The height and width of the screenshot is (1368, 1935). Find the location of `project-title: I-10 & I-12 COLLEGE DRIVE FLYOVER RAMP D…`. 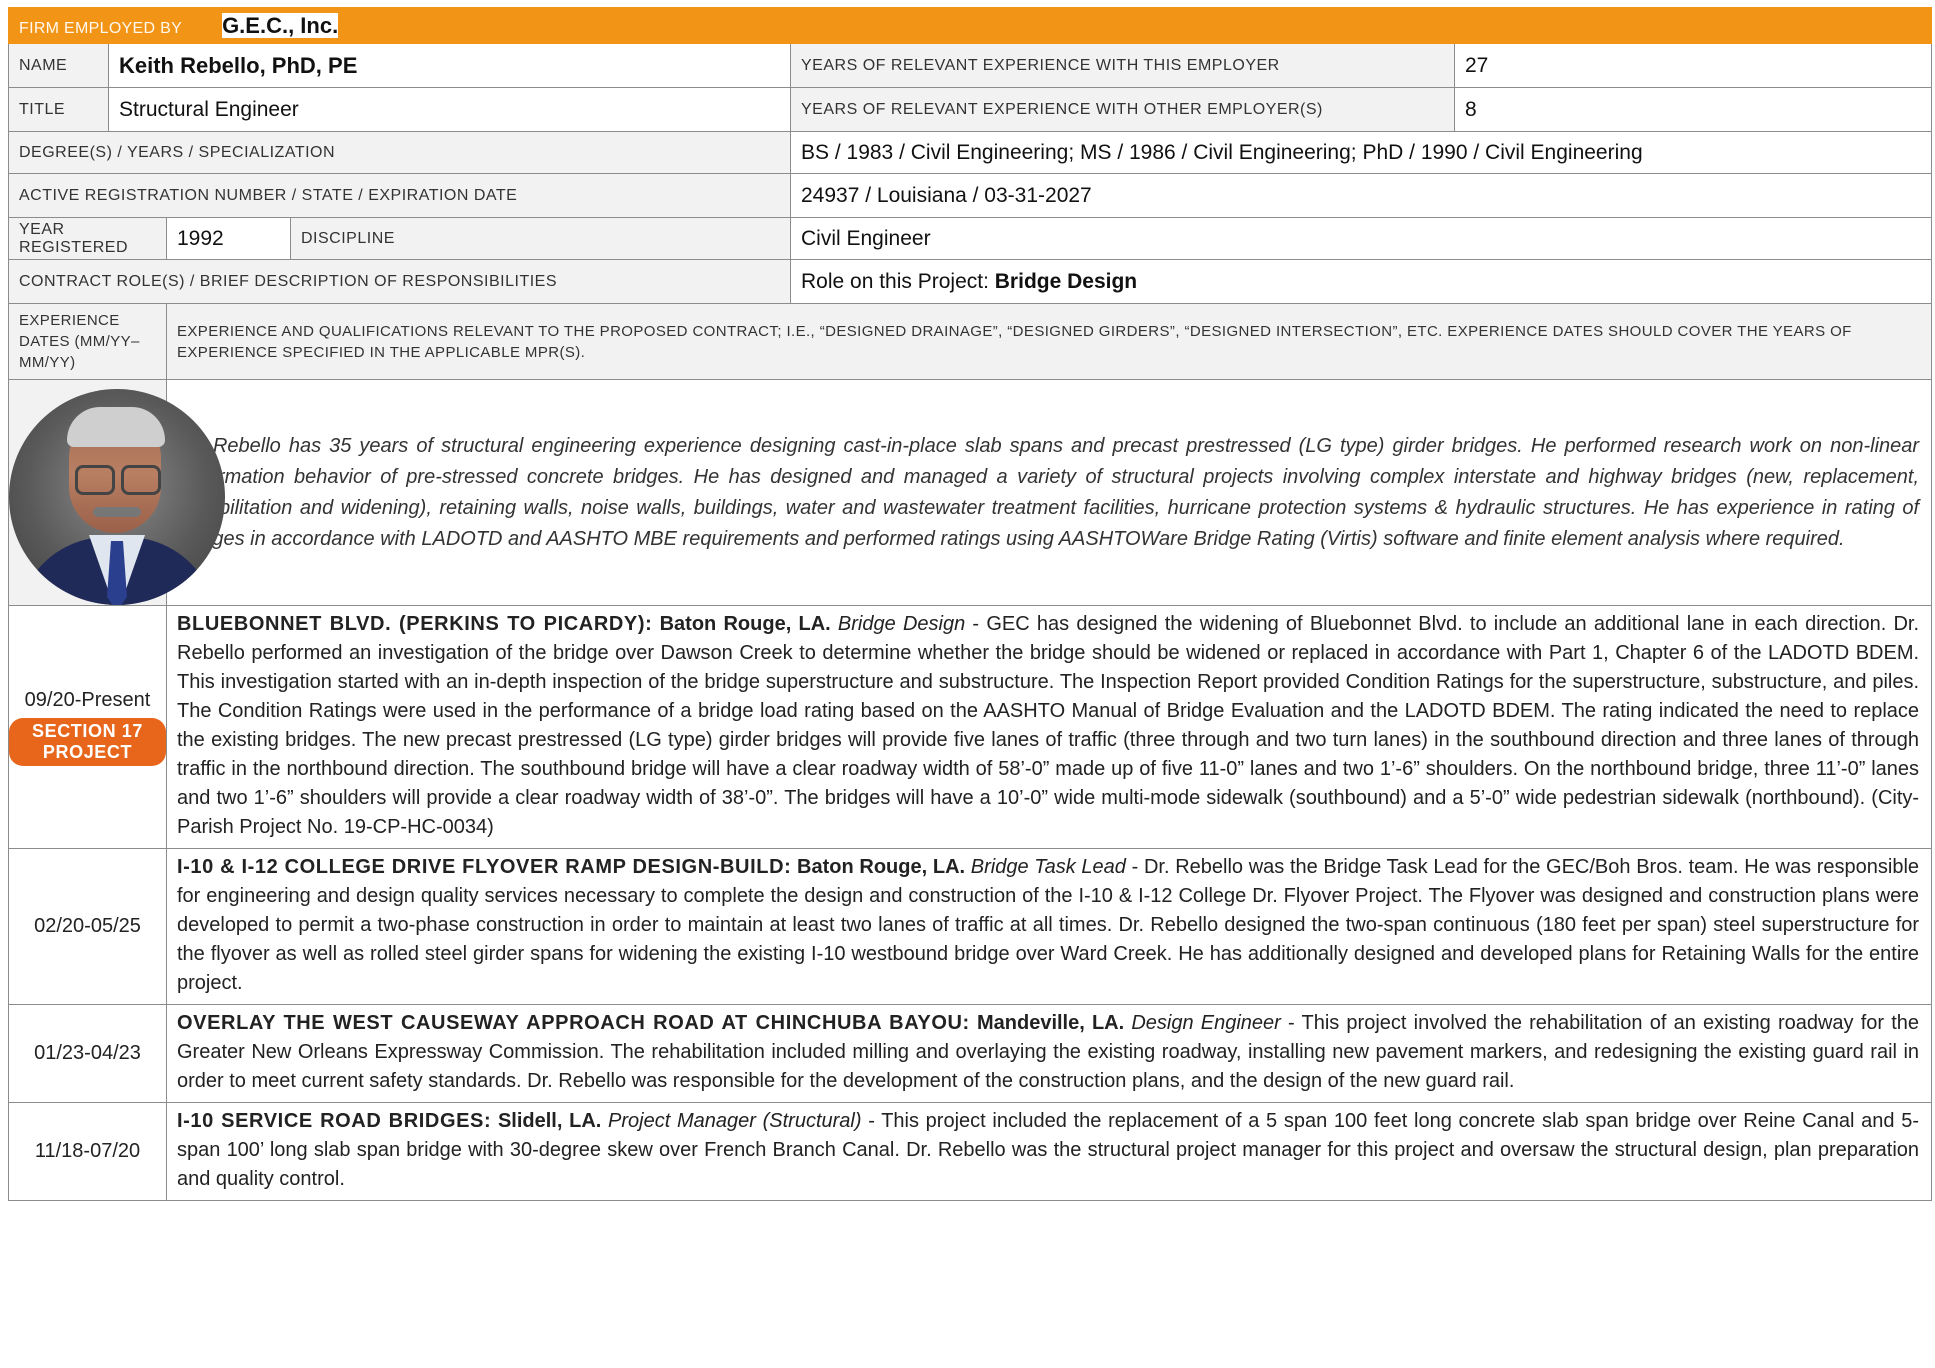

project-title: I-10 & I-12 COLLEGE DRIVE FLYOVER RAMP D… is located at coordinates (484, 867).